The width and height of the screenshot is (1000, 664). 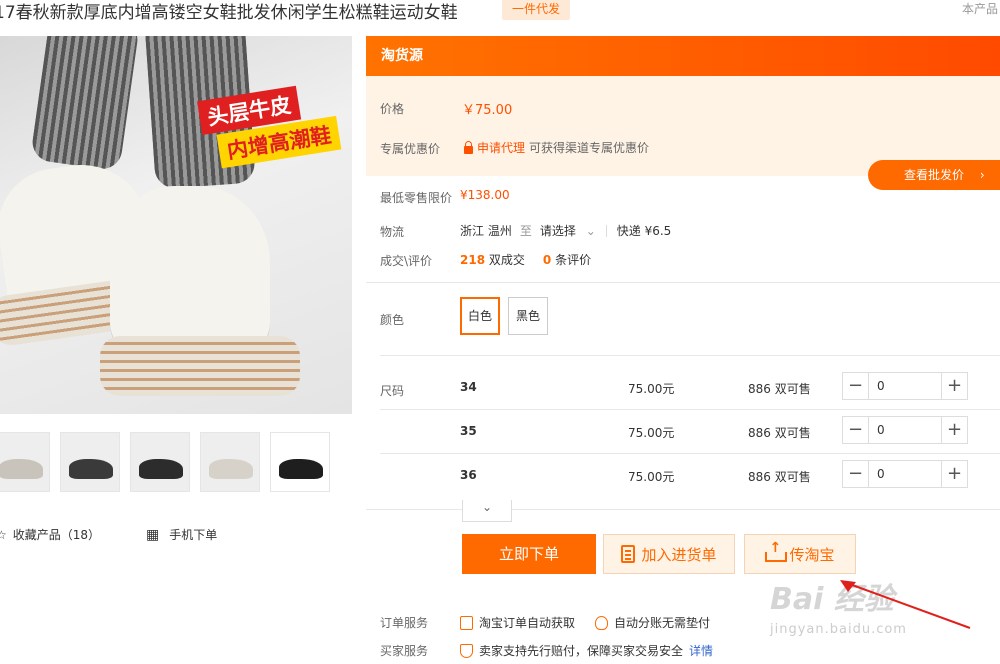 What do you see at coordinates (473, 260) in the screenshot?
I see `deals-count: 218` at bounding box center [473, 260].